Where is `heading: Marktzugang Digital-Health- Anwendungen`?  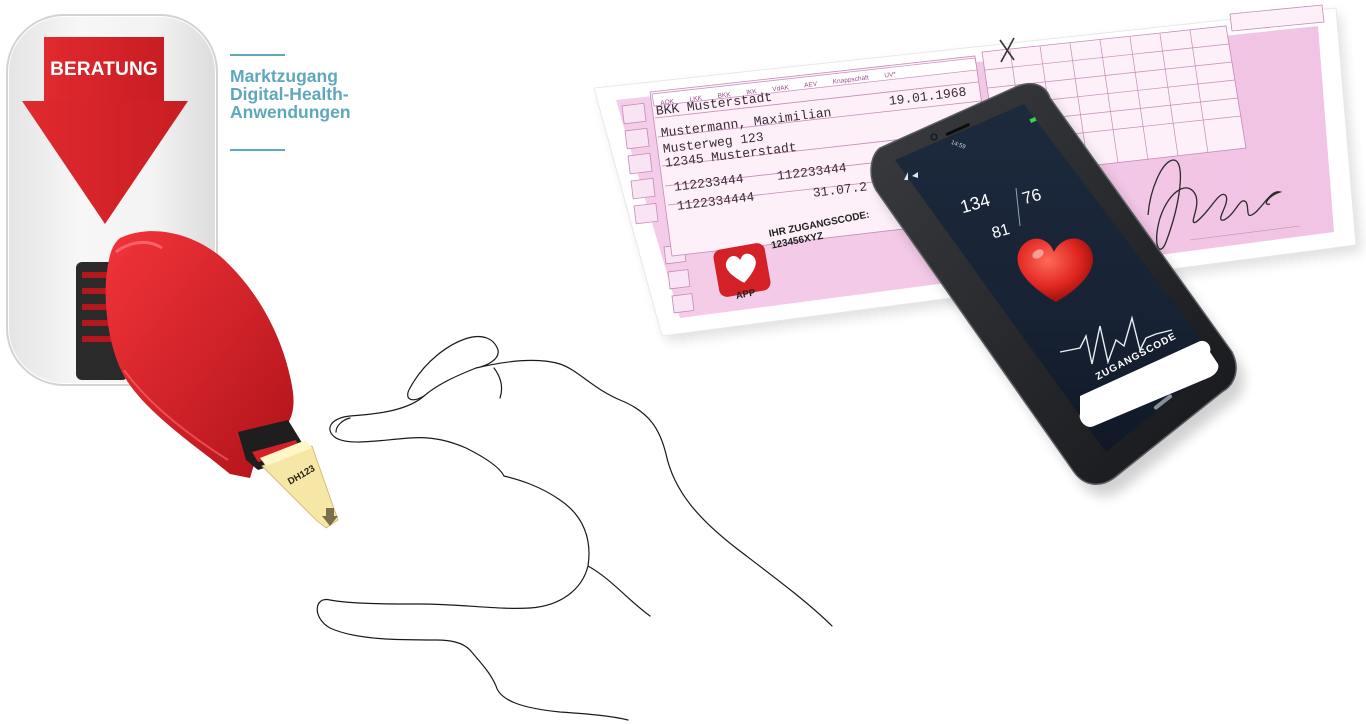 heading: Marktzugang Digital-Health- Anwendungen is located at coordinates (290, 94).